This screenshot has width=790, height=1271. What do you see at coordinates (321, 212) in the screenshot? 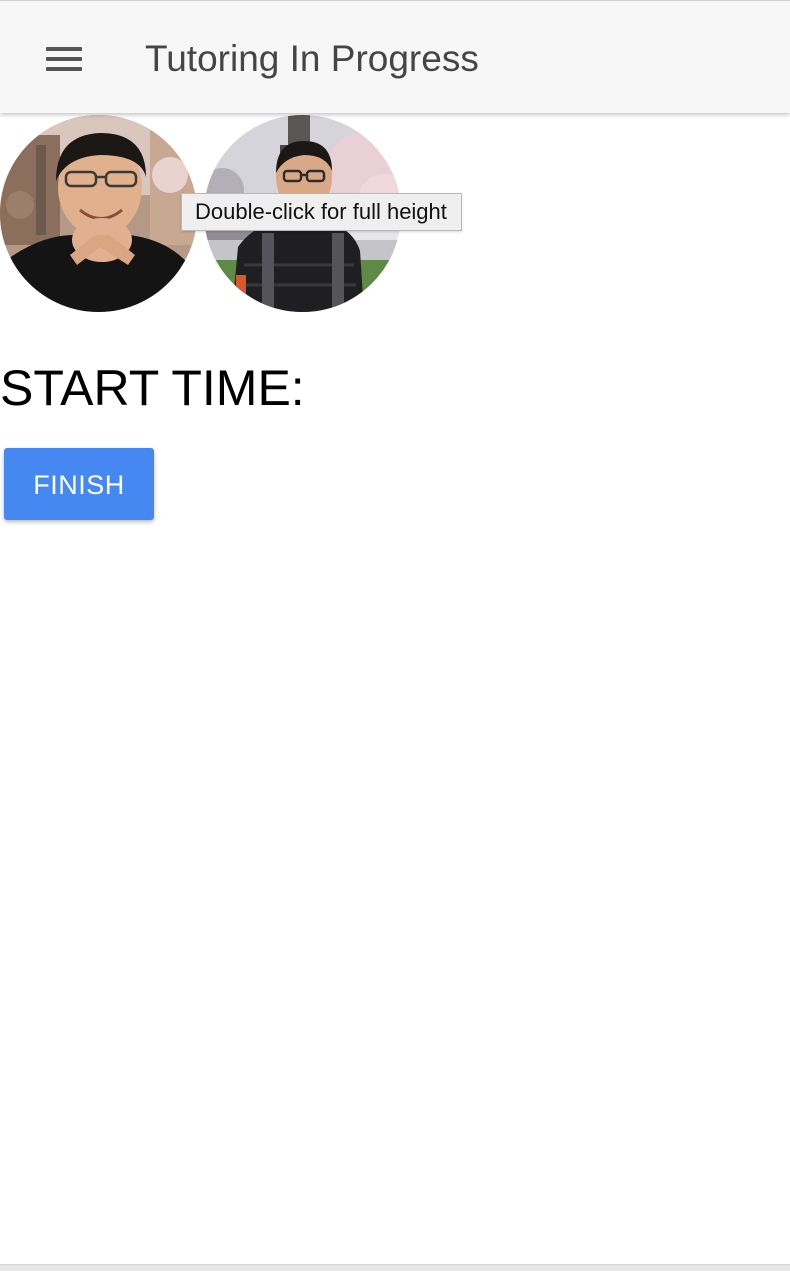
I see `tooltip: Double-click for full height` at bounding box center [321, 212].